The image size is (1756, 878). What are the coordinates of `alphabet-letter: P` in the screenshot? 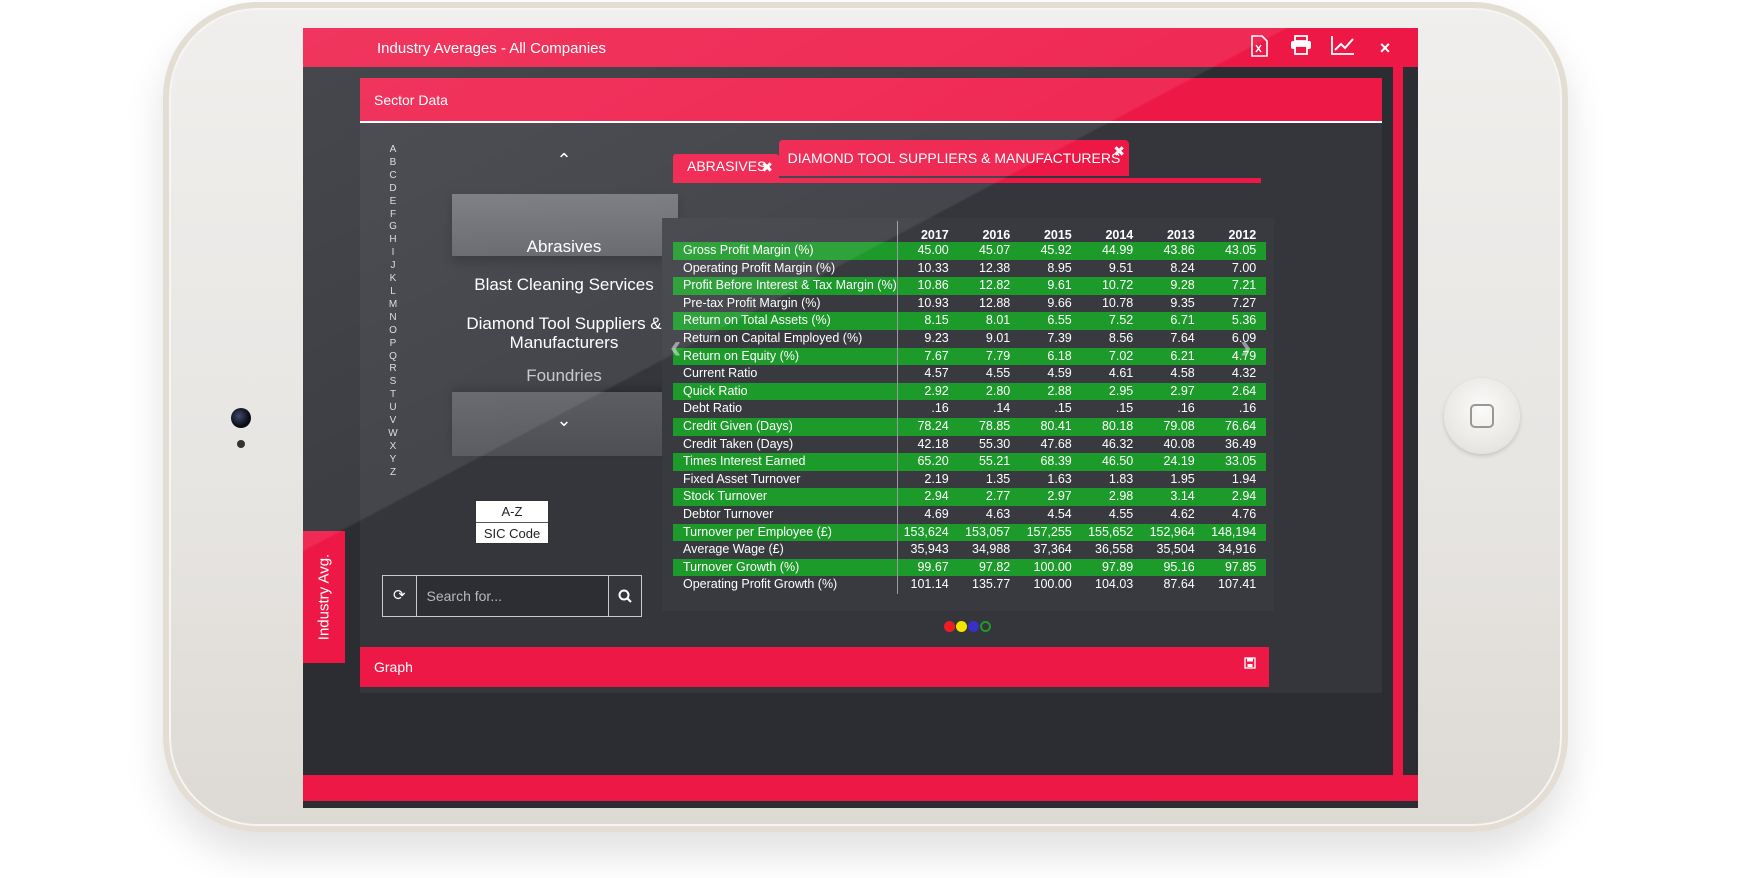 It's located at (393, 344).